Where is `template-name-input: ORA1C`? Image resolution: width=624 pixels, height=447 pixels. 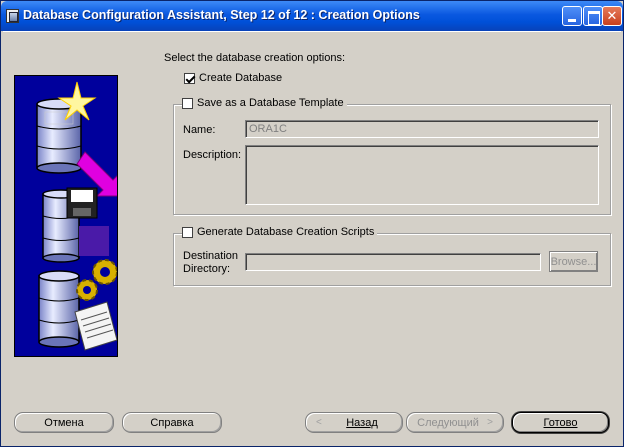 template-name-input: ORA1C is located at coordinates (422, 129).